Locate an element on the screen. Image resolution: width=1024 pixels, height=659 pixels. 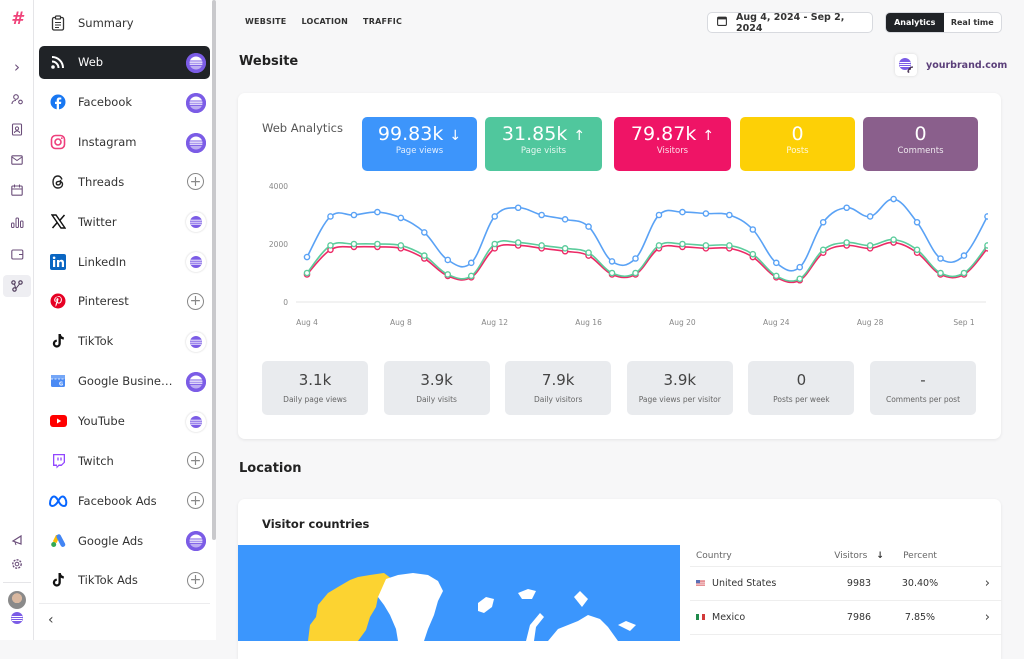
expand-icon: › is located at coordinates (17, 67).